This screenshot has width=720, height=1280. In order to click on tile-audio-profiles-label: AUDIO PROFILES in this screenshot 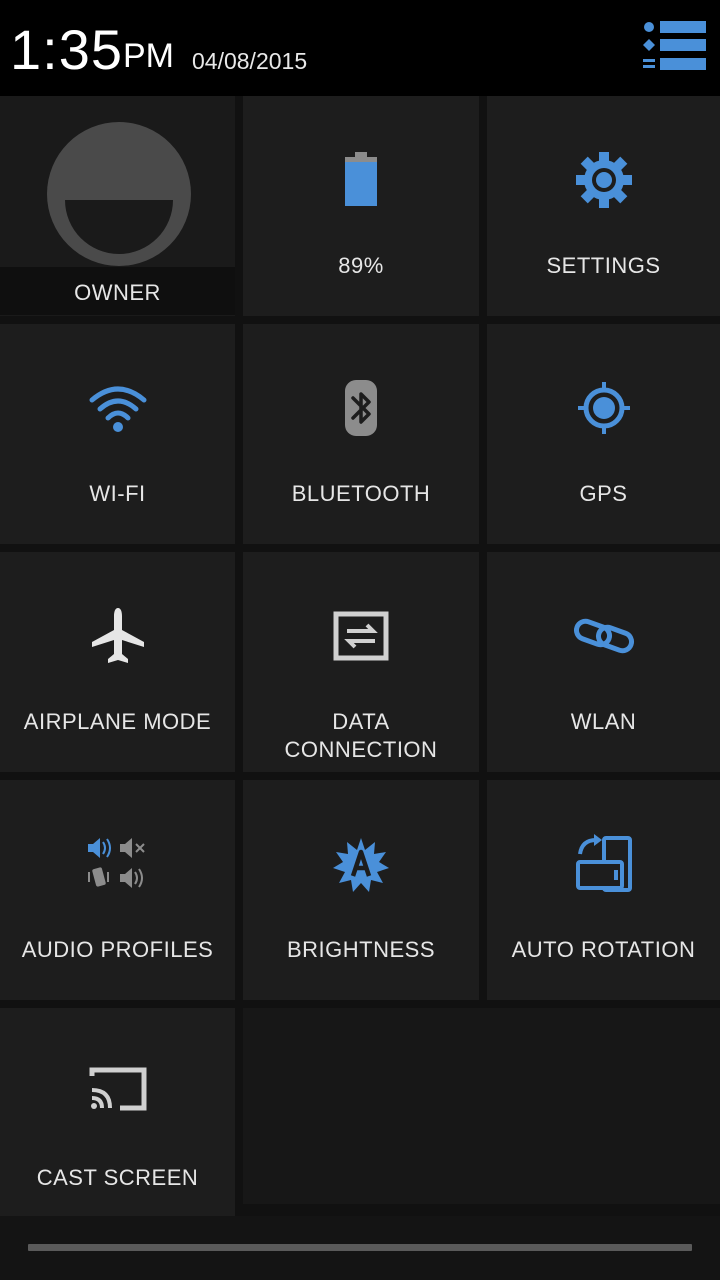, I will do `click(117, 949)`.